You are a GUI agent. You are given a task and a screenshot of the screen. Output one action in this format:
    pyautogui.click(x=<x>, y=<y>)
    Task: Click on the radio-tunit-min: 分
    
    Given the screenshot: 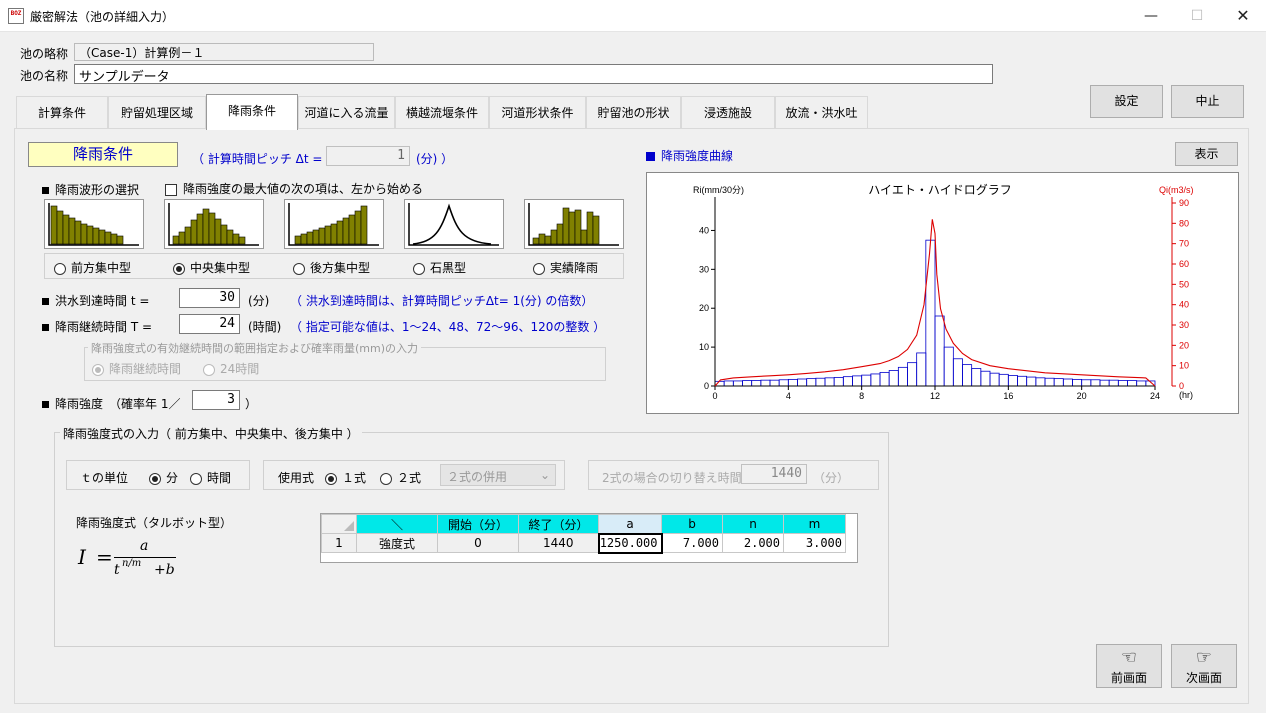 What is the action you would take?
    pyautogui.click(x=163, y=477)
    